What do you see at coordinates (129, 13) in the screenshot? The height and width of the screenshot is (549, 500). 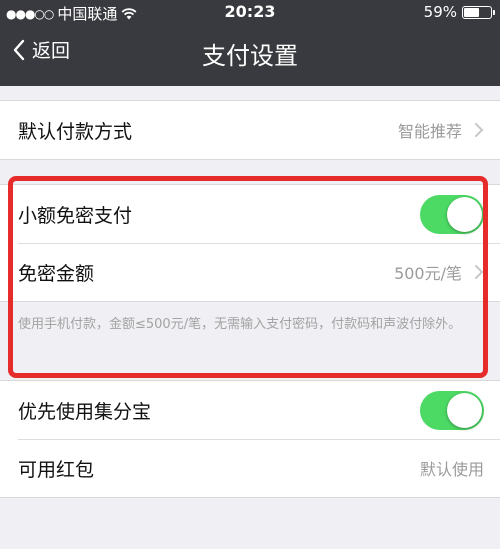 I see `wifi-icon` at bounding box center [129, 13].